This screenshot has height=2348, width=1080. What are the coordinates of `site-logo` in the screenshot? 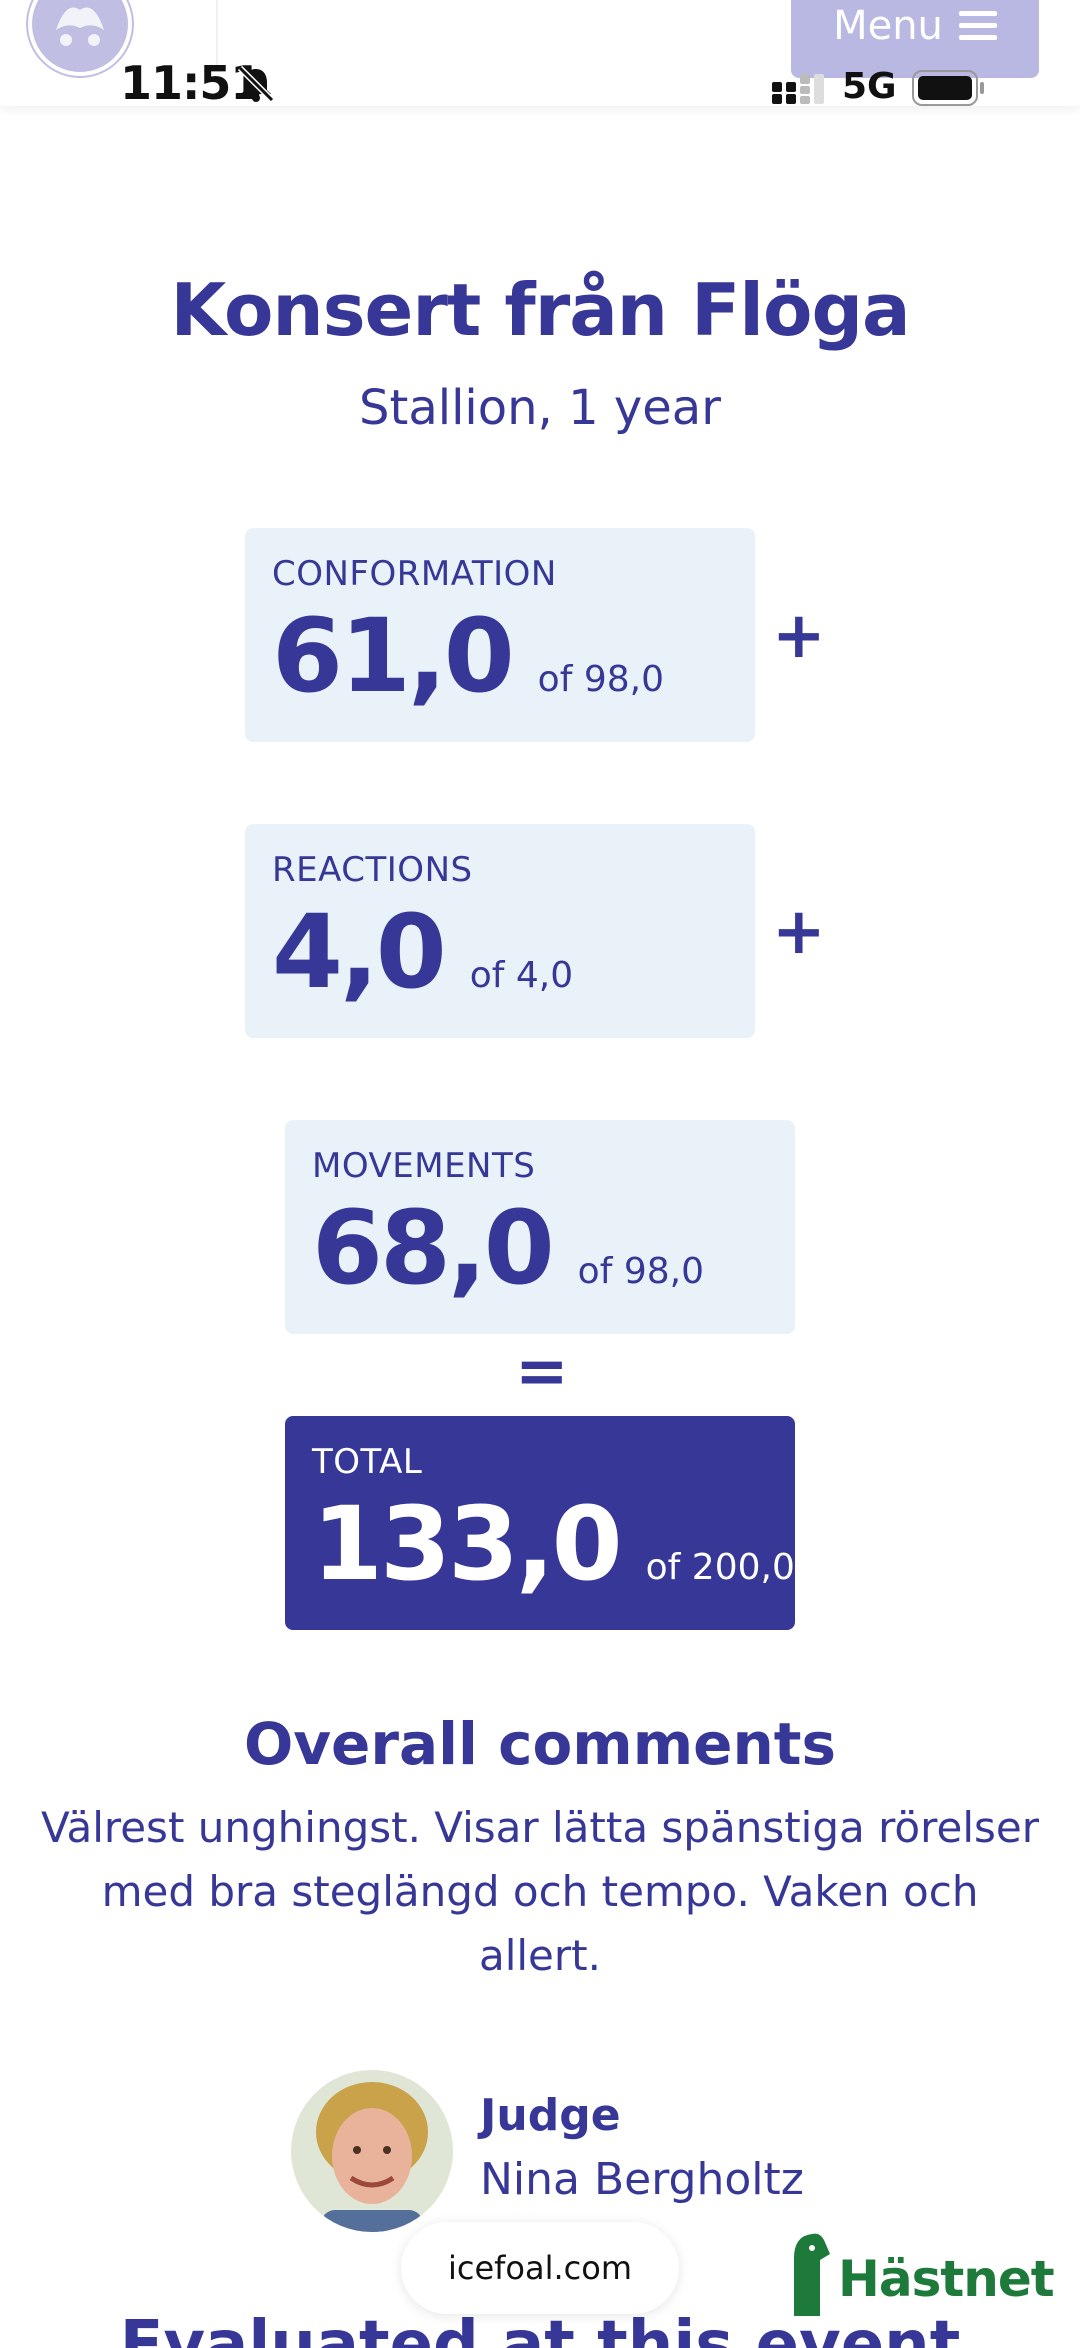 It's located at (80, 39).